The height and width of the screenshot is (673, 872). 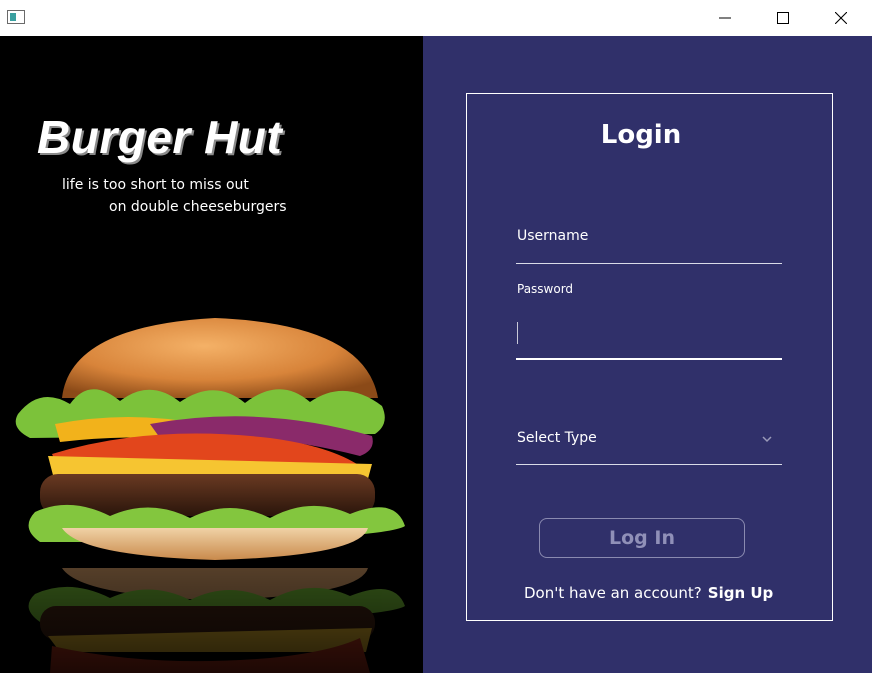 I want to click on maximize-icon, so click(x=783, y=18).